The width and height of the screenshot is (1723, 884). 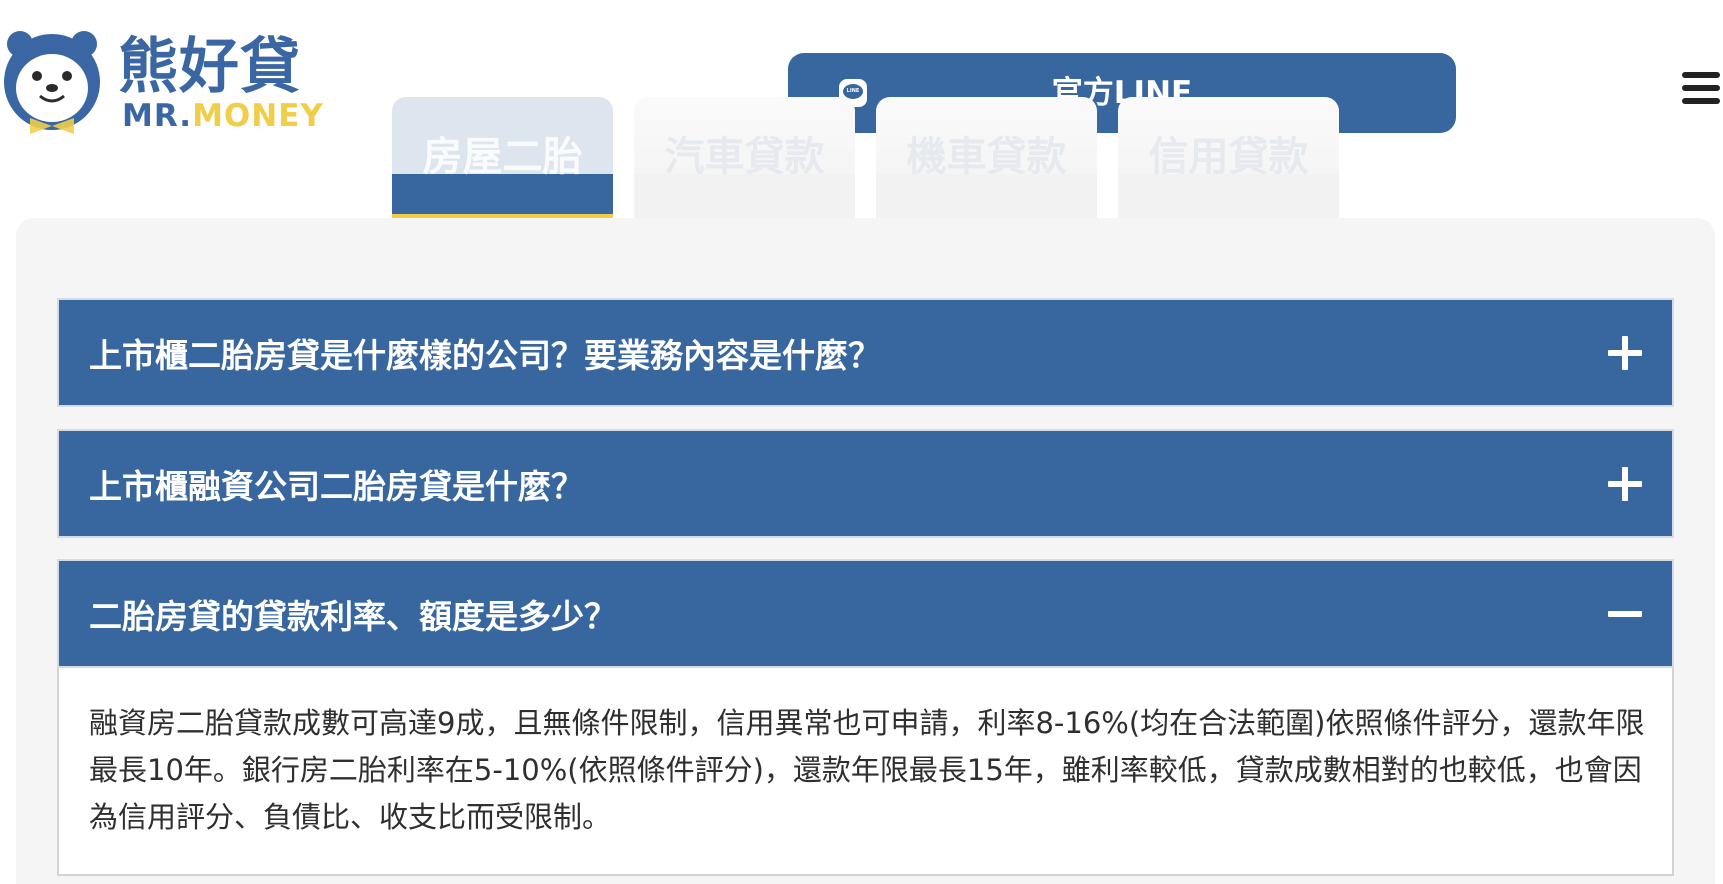 I want to click on hamburger-menu-icon, so click(x=1700, y=89).